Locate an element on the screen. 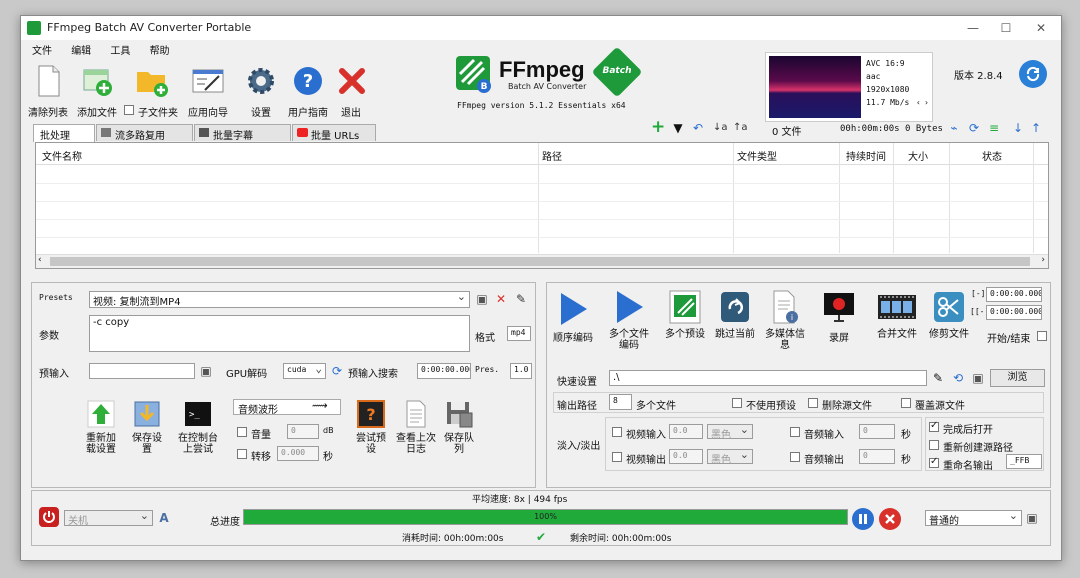 This screenshot has width=1080, height=578. trim-file-button: 修剪文件 is located at coordinates (949, 314).